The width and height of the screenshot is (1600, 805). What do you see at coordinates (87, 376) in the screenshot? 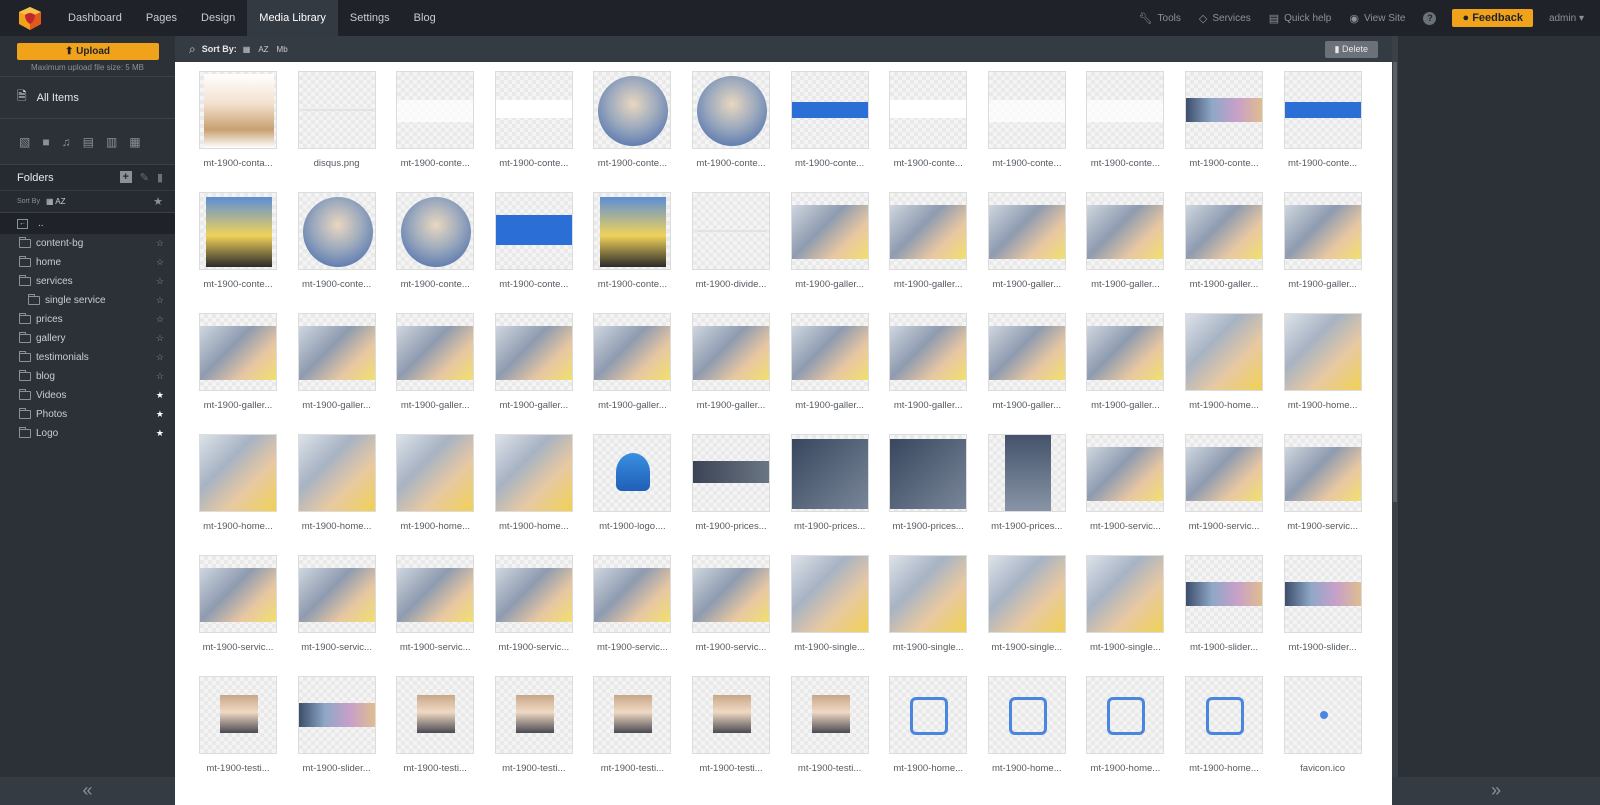
I see `folder-item: blog ☆` at bounding box center [87, 376].